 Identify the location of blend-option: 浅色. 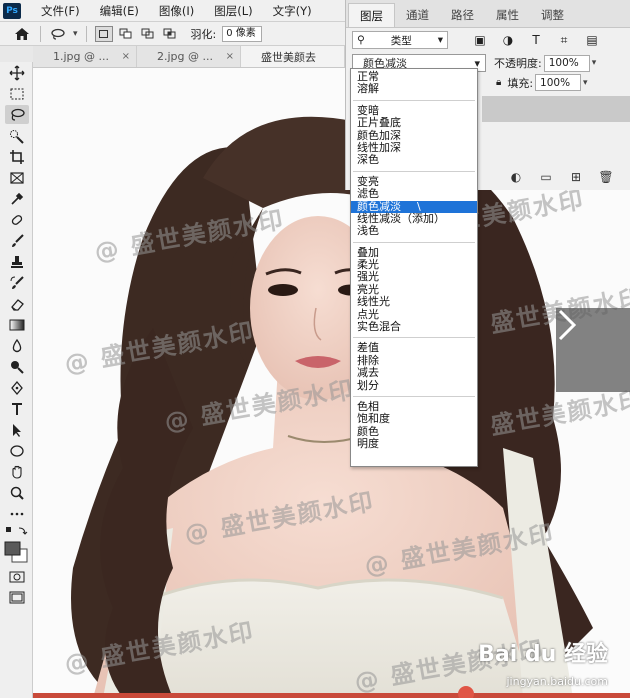
(414, 230).